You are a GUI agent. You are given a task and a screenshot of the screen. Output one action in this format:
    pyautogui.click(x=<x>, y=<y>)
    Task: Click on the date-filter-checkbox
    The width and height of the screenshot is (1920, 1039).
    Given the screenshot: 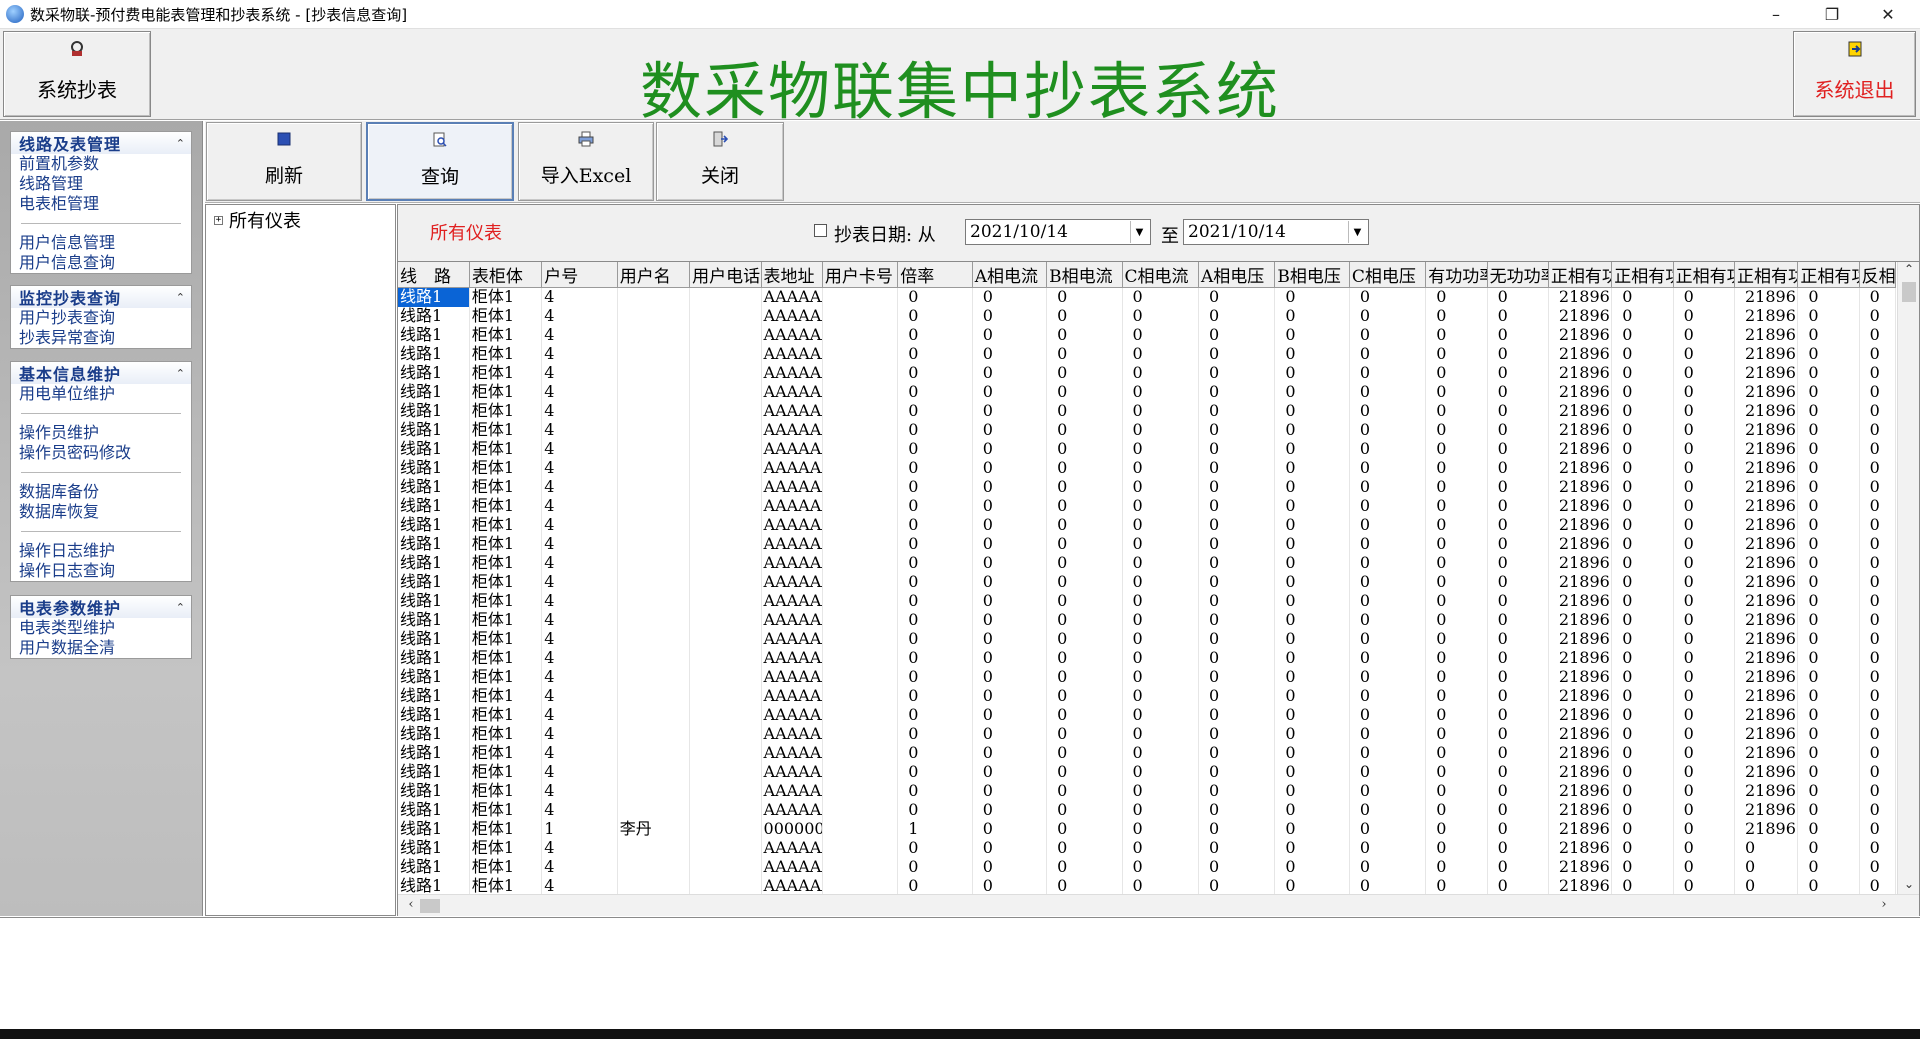 What is the action you would take?
    pyautogui.click(x=820, y=230)
    